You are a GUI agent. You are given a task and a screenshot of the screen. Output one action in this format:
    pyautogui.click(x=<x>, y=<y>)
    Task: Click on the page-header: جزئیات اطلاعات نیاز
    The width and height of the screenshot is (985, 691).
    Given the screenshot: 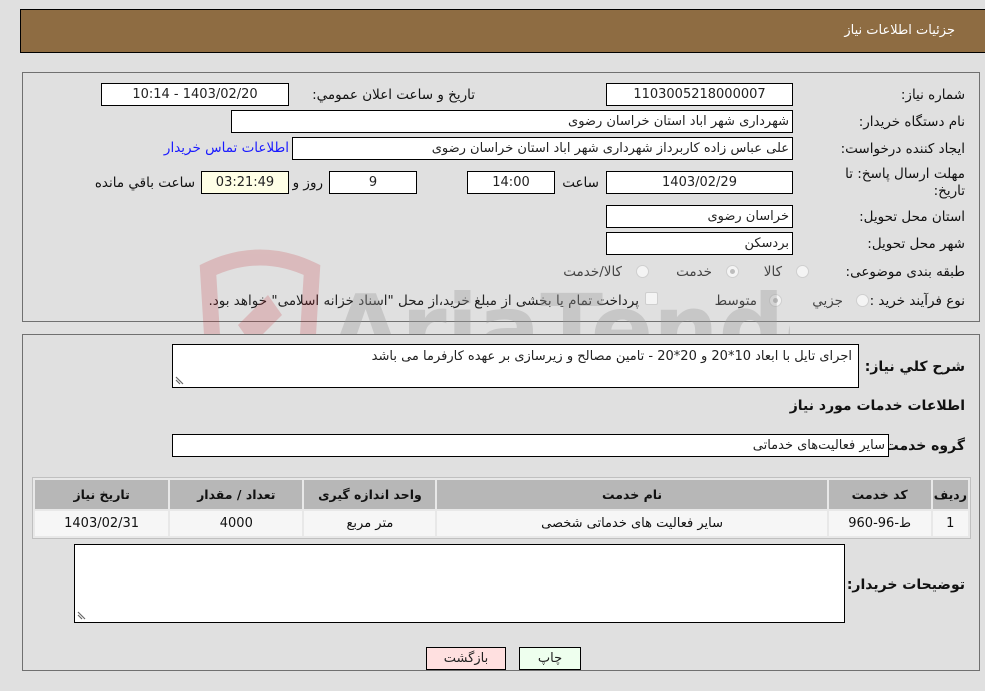 What is the action you would take?
    pyautogui.click(x=502, y=31)
    